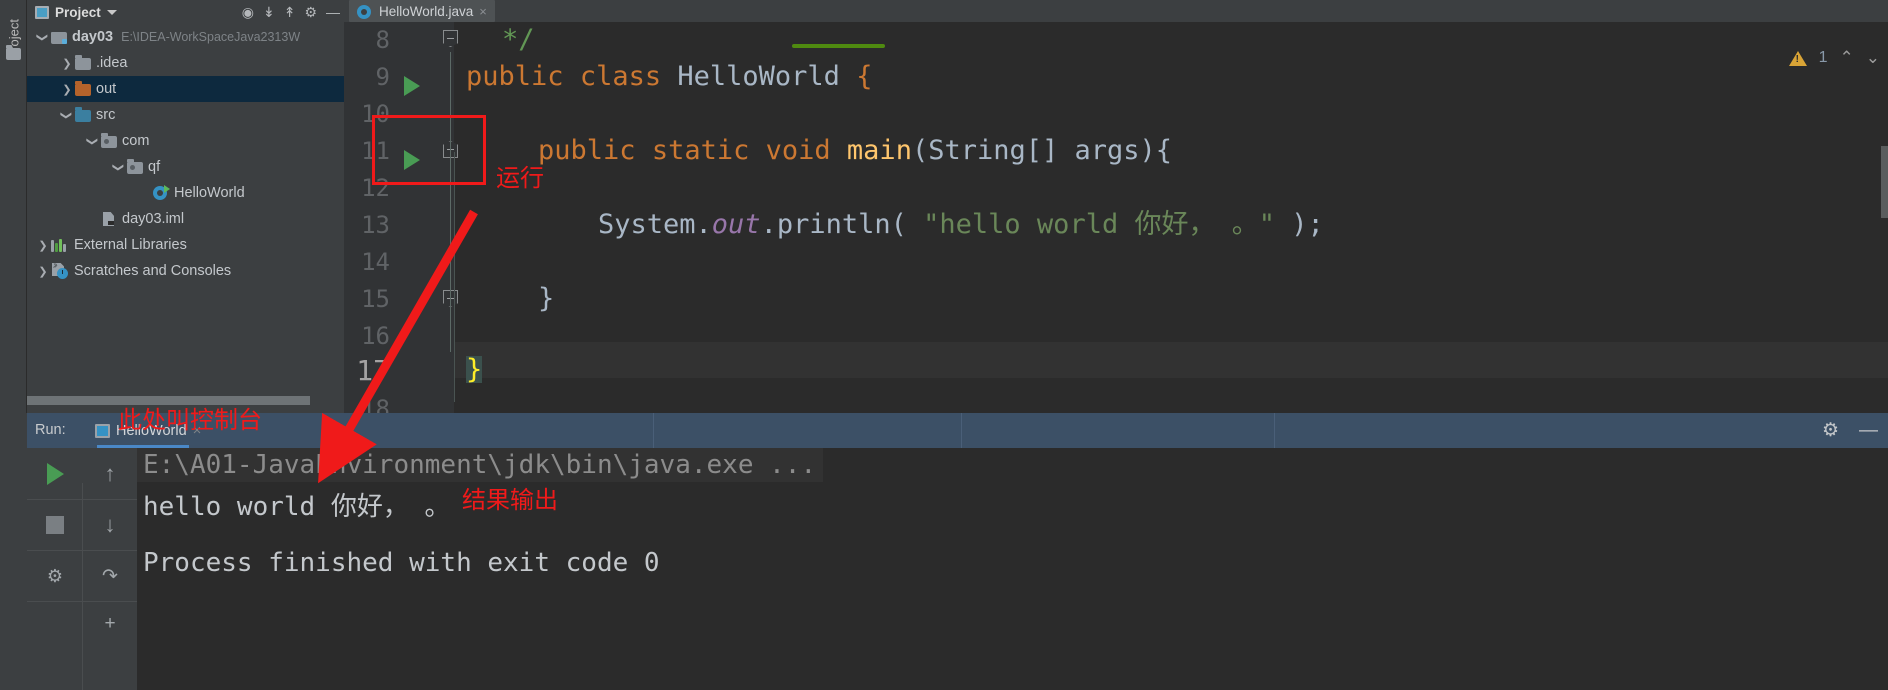 The width and height of the screenshot is (1888, 690). Describe the element at coordinates (375, 404) in the screenshot. I see `line-number: 18` at that location.